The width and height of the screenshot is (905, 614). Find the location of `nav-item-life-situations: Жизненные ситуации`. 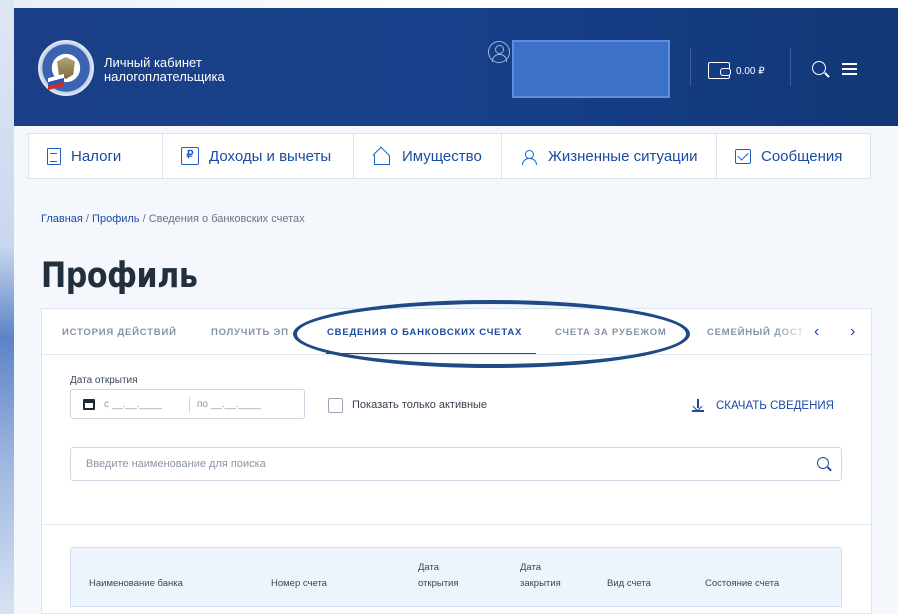

nav-item-life-situations: Жизненные ситуации is located at coordinates (609, 156).